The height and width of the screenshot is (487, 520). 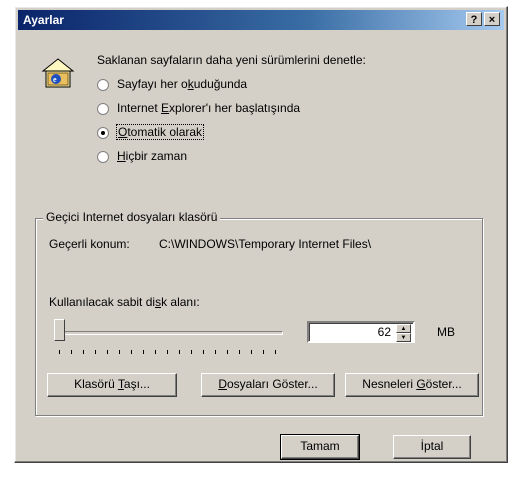 I want to click on cancel-button: İptal, so click(x=432, y=447).